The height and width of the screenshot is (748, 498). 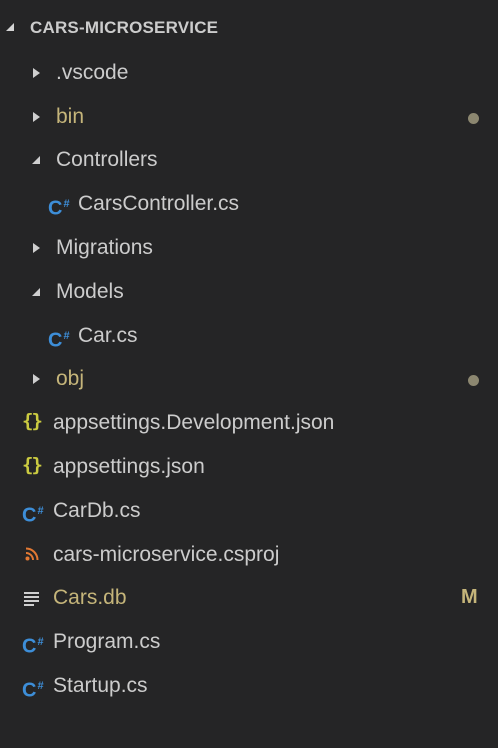 What do you see at coordinates (97, 510) in the screenshot?
I see `file-label: CarDb.cs` at bounding box center [97, 510].